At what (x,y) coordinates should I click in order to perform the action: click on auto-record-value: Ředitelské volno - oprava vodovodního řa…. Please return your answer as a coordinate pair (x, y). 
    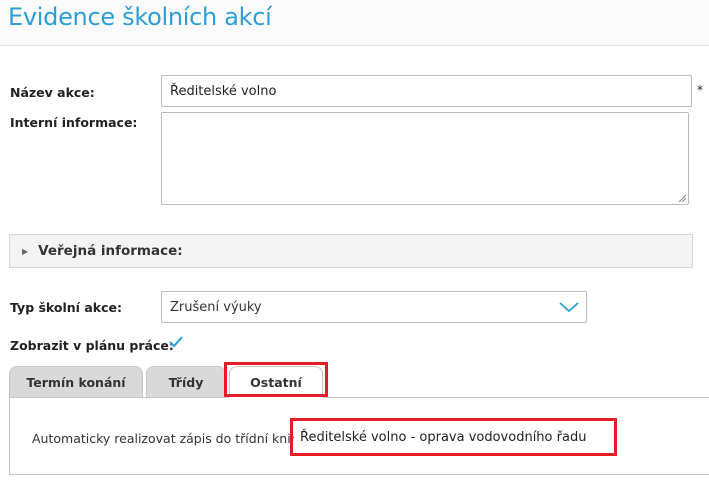
    Looking at the image, I should click on (443, 437).